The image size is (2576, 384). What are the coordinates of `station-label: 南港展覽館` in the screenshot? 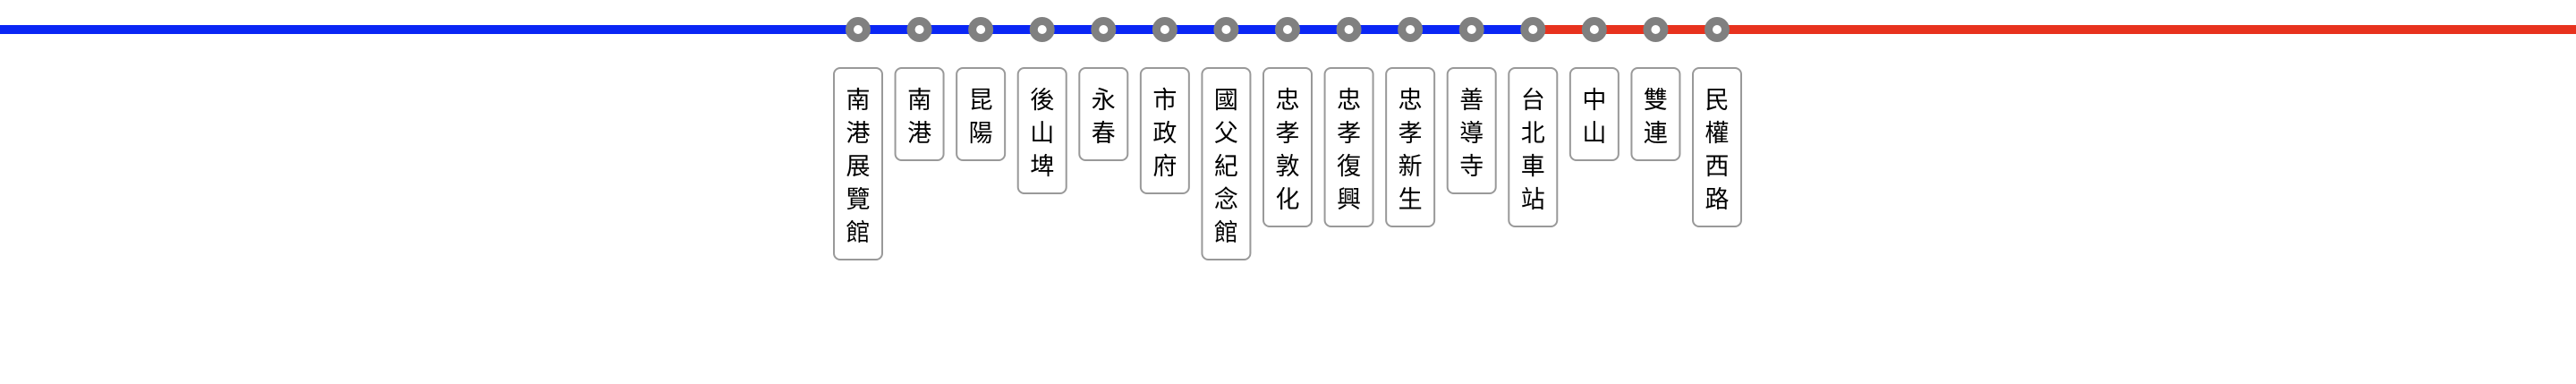 It's located at (858, 163).